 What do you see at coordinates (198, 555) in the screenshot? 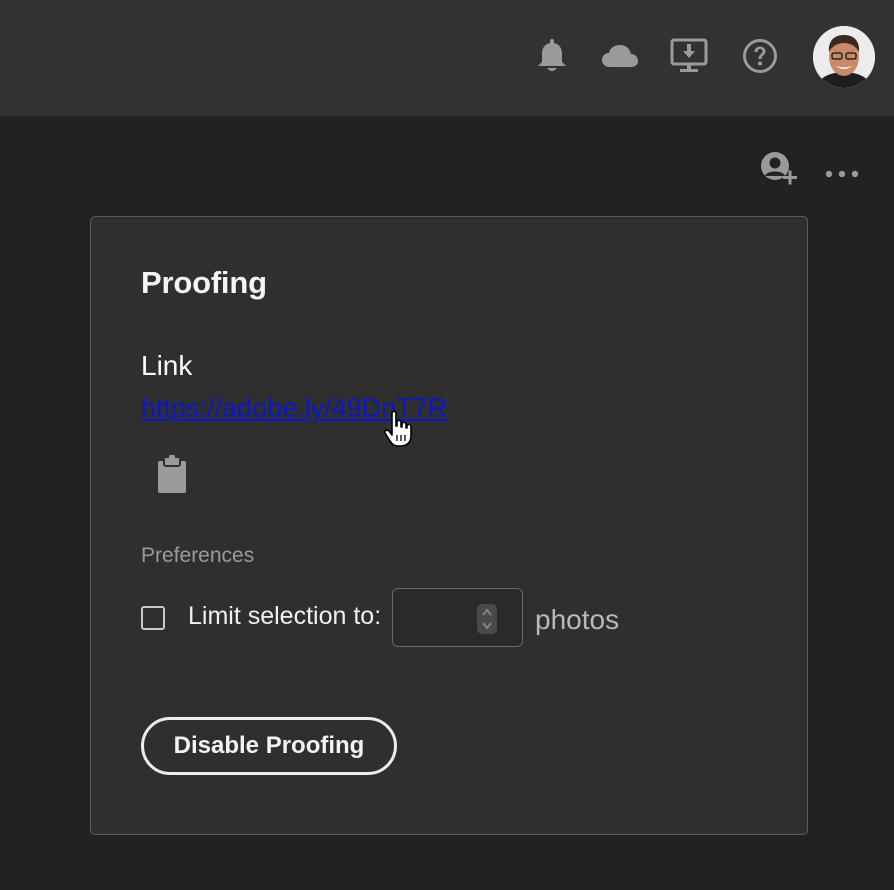
I see `preferences-label: Preferences` at bounding box center [198, 555].